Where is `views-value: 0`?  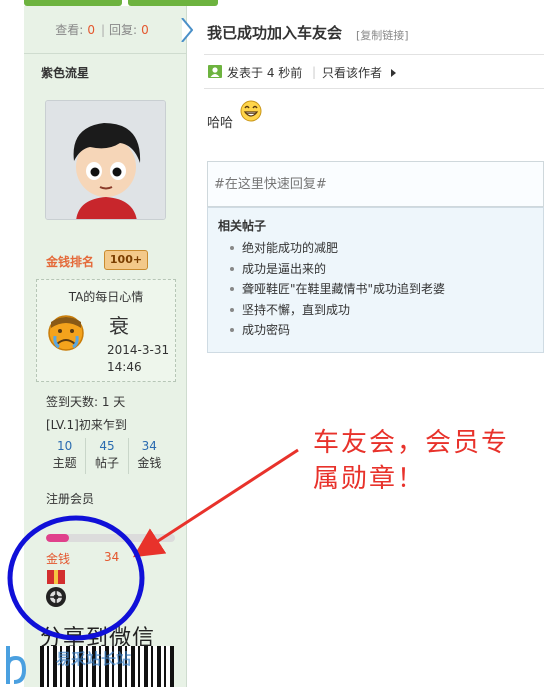
views-value: 0 is located at coordinates (91, 29).